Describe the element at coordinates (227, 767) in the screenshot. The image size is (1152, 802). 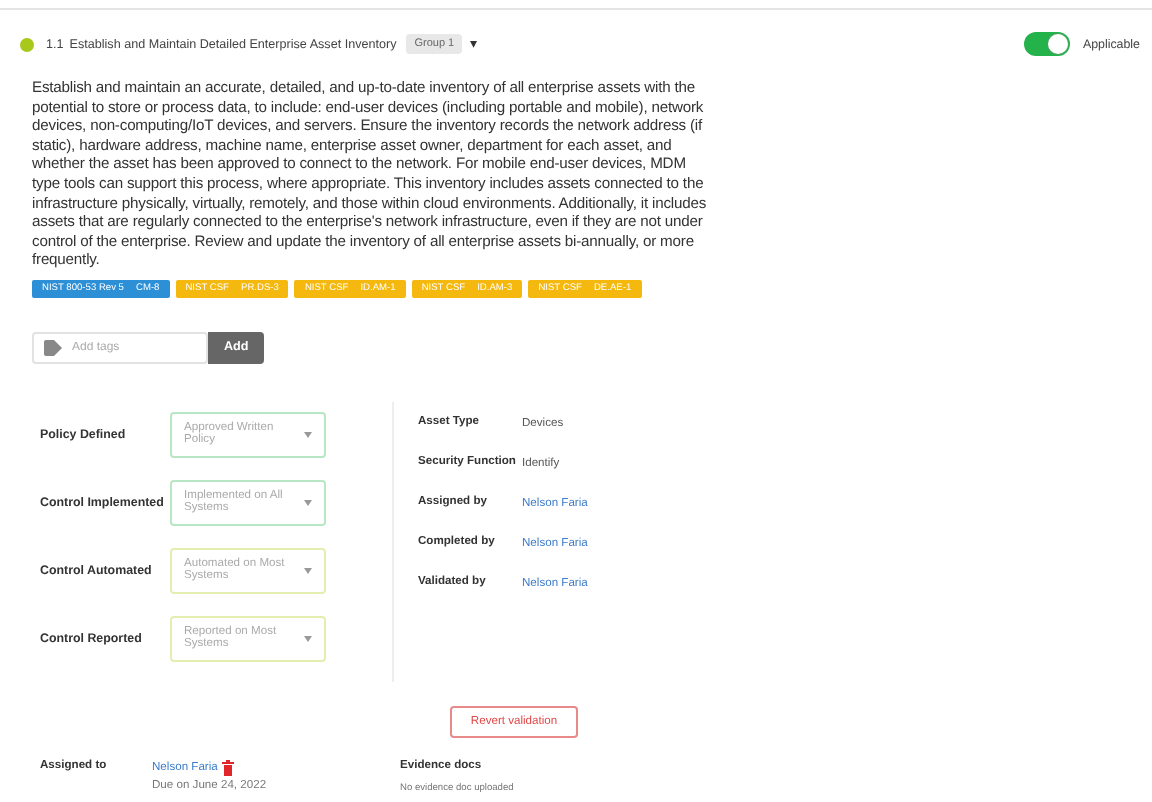
I see `trash-icon` at that location.